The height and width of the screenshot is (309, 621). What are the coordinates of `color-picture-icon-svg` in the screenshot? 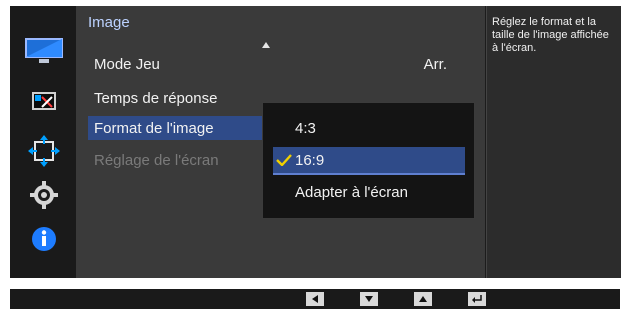 It's located at (44, 101).